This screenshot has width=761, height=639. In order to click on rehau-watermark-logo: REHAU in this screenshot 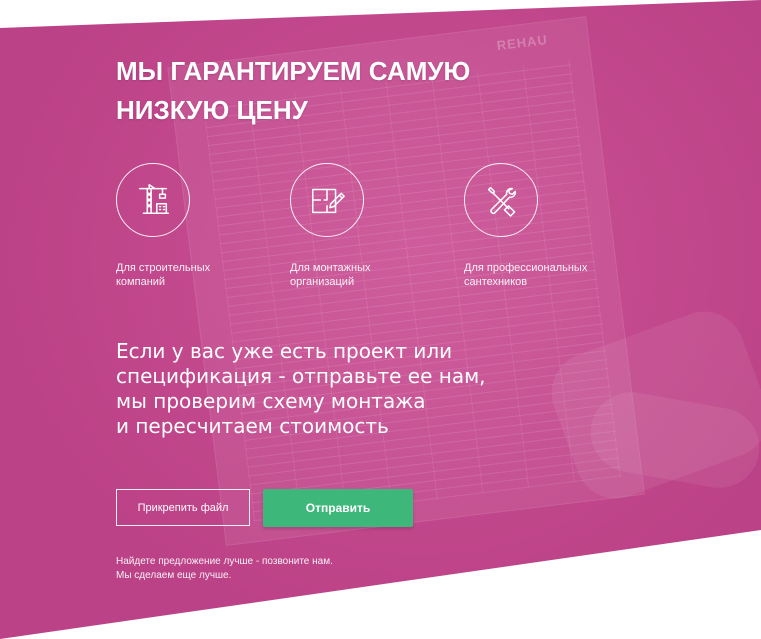, I will do `click(522, 42)`.